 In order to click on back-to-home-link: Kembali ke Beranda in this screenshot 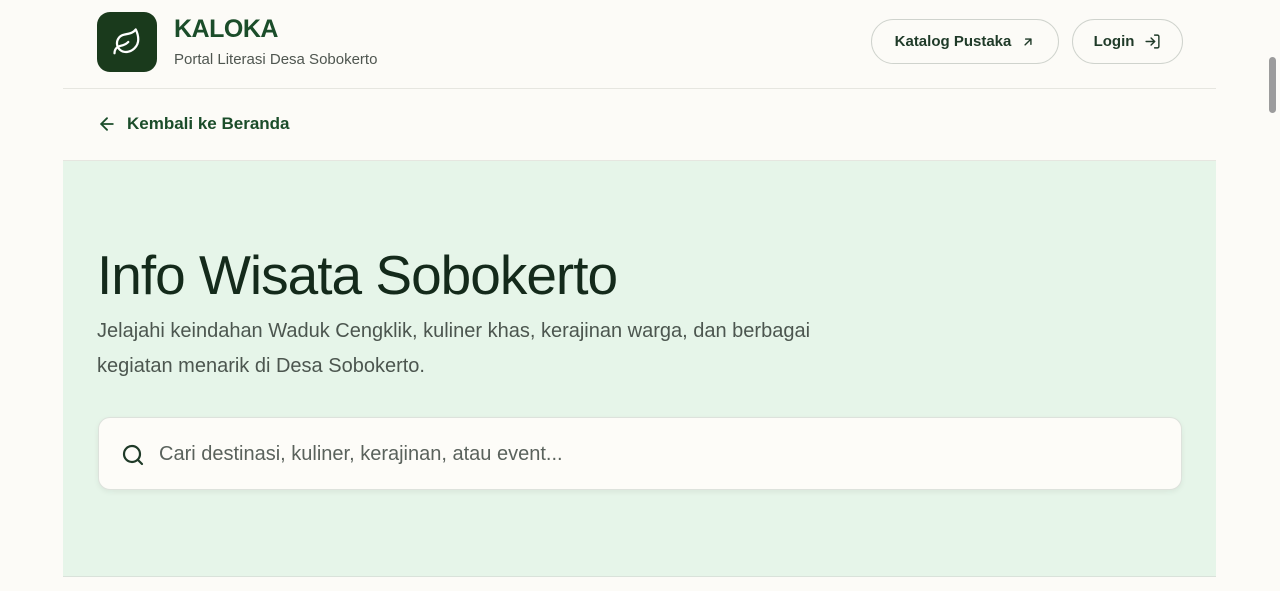, I will do `click(193, 124)`.